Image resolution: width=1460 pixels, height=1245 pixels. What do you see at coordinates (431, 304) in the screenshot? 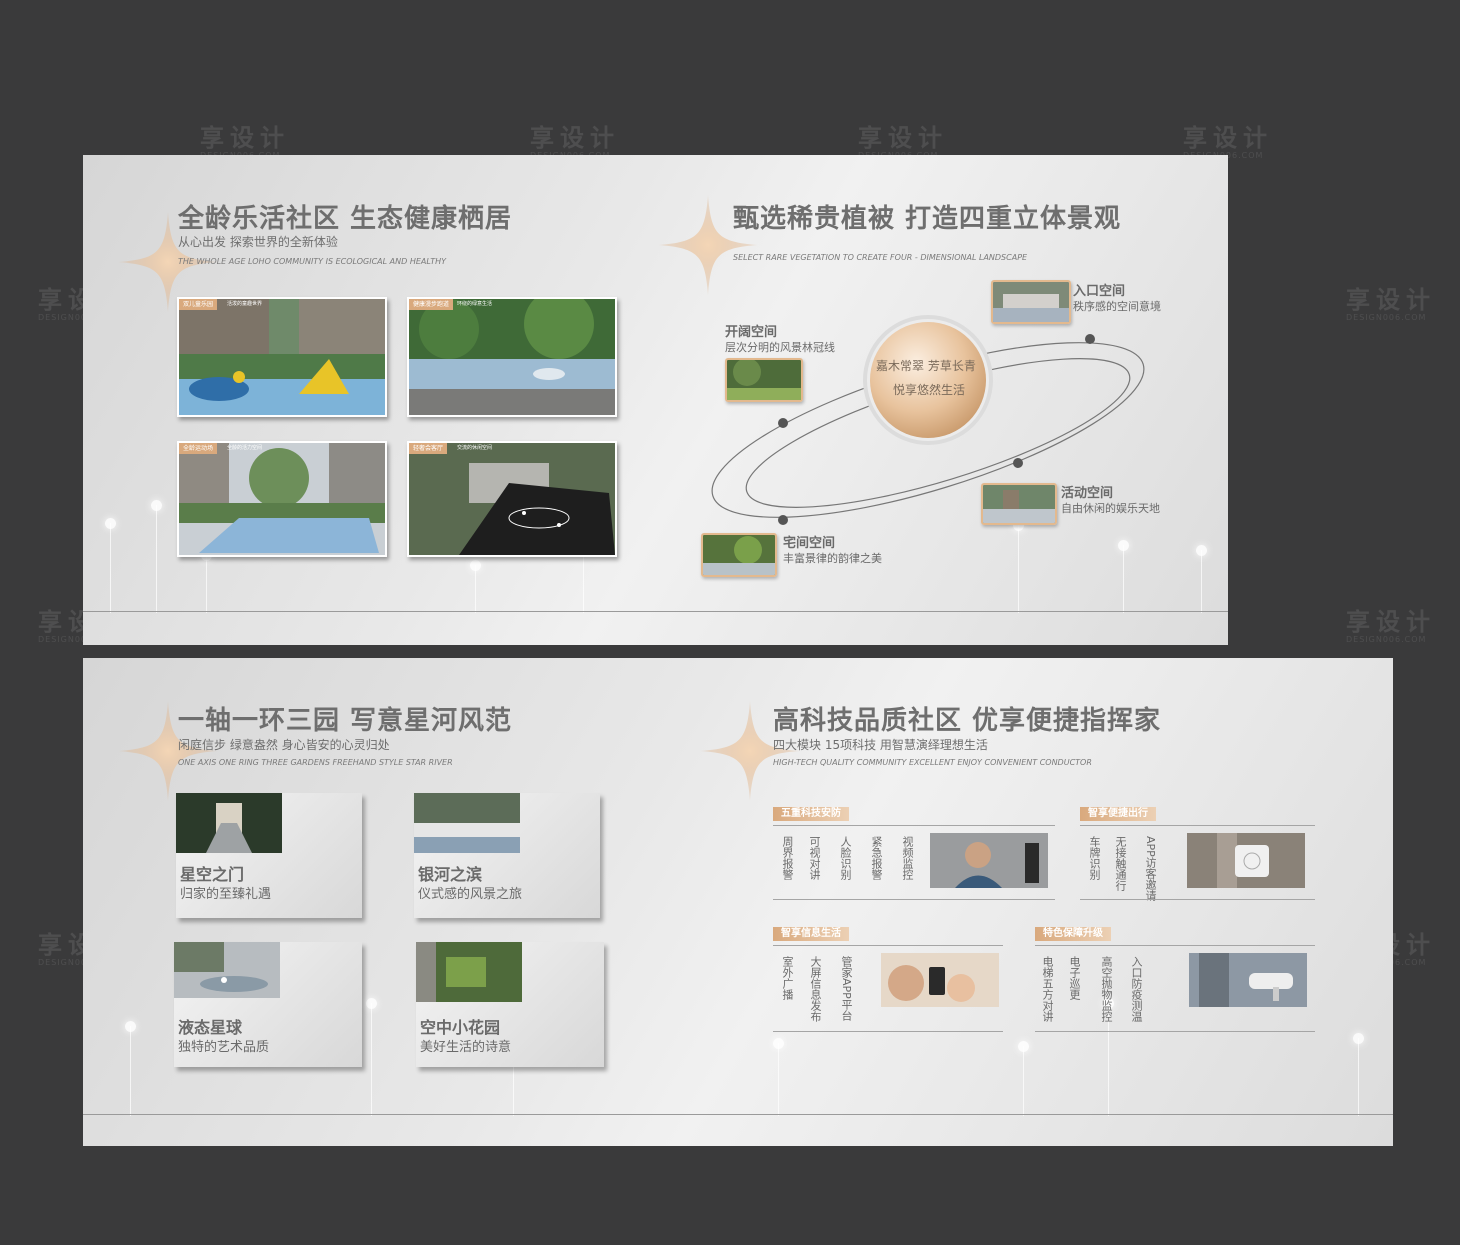
I see `photo-tag: 健康漫步跑道` at bounding box center [431, 304].